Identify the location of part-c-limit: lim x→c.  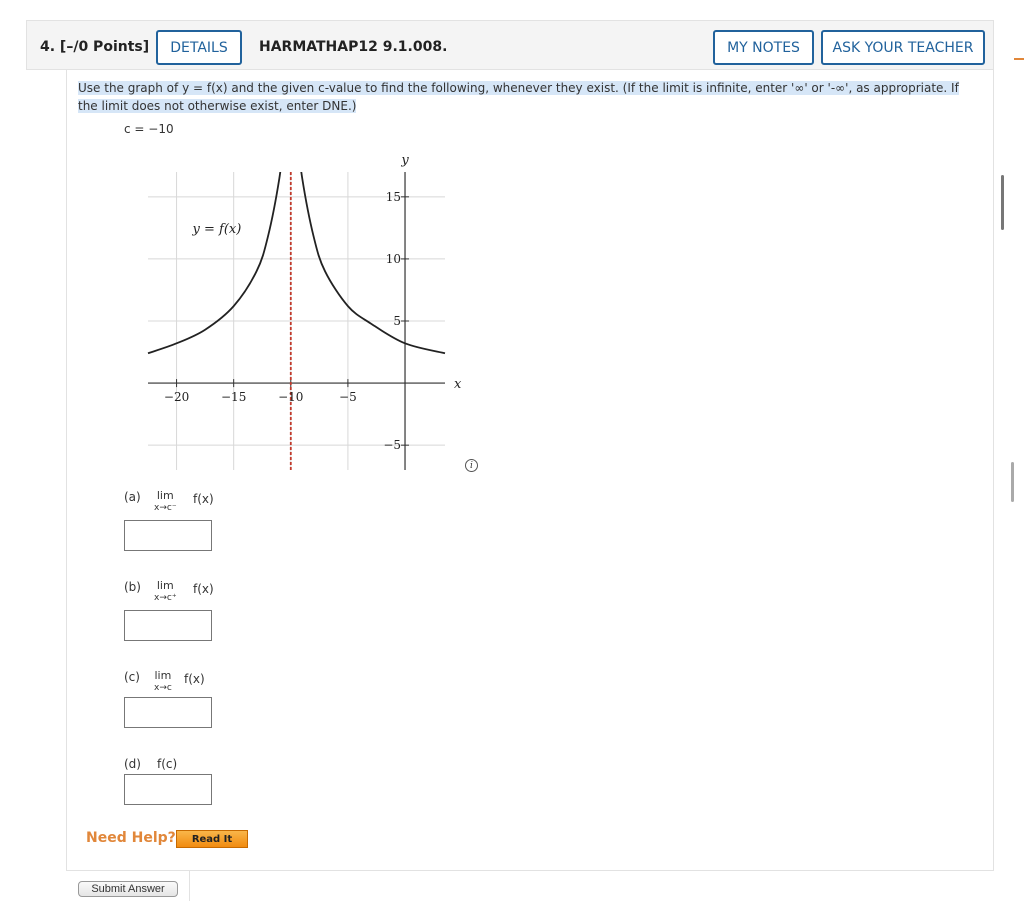
(163, 682).